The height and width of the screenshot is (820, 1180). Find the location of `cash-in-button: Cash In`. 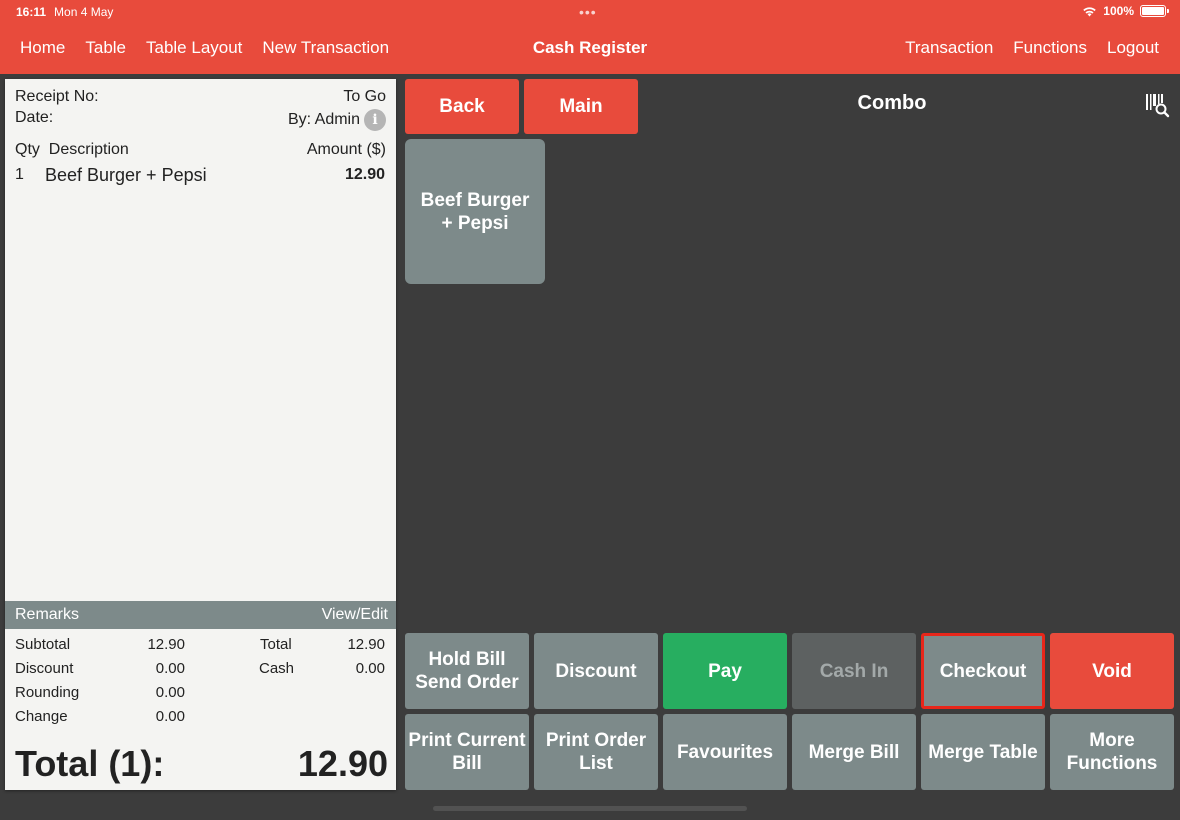

cash-in-button: Cash In is located at coordinates (854, 671).